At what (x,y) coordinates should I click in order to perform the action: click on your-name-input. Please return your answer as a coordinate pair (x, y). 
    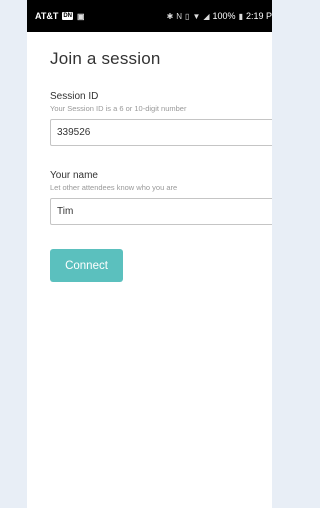
    Looking at the image, I should click on (161, 211).